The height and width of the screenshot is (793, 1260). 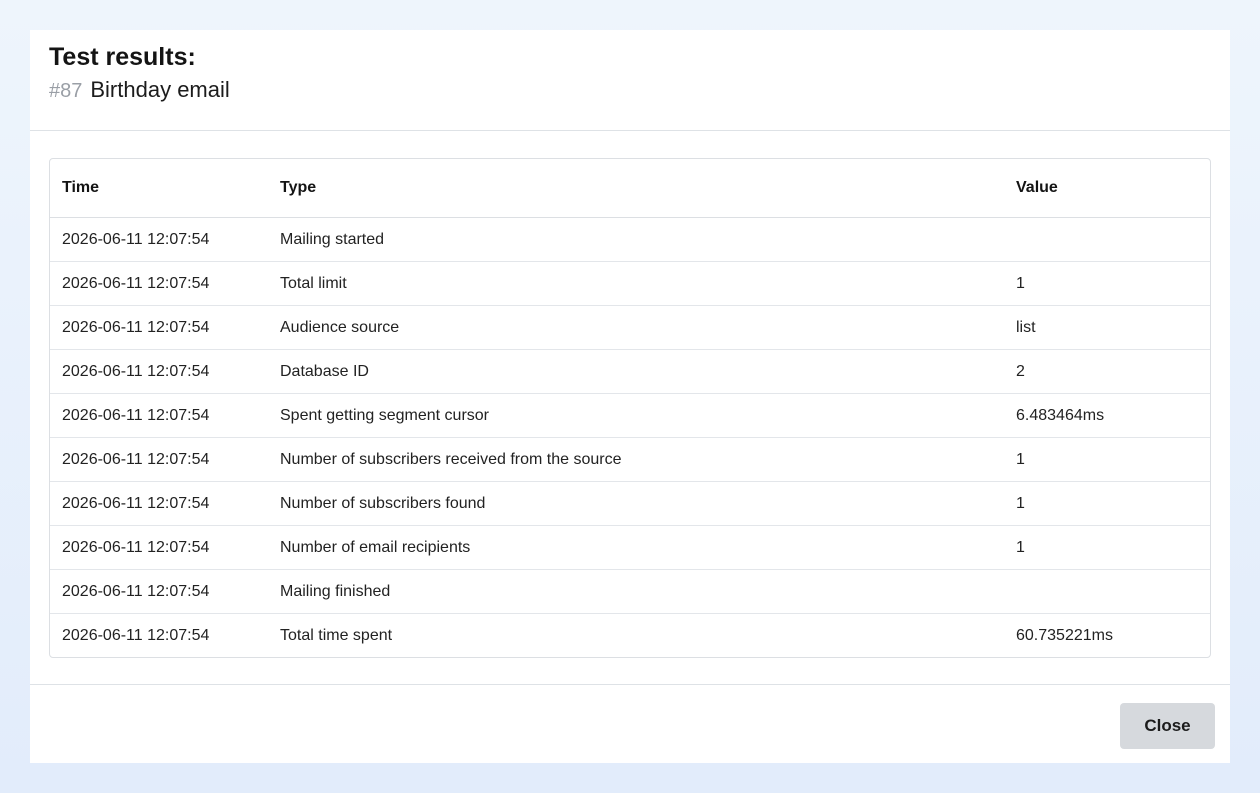 I want to click on column-header-value: Value, so click(x=1107, y=188).